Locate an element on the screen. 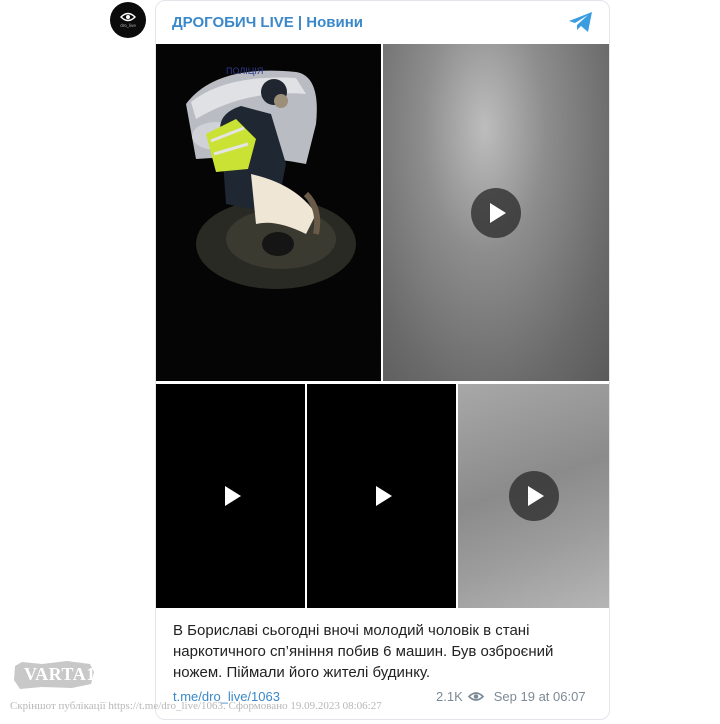 This screenshot has height=724, width=720. post-meta: 2.1K Sep 19 at 06:07 is located at coordinates (511, 696).